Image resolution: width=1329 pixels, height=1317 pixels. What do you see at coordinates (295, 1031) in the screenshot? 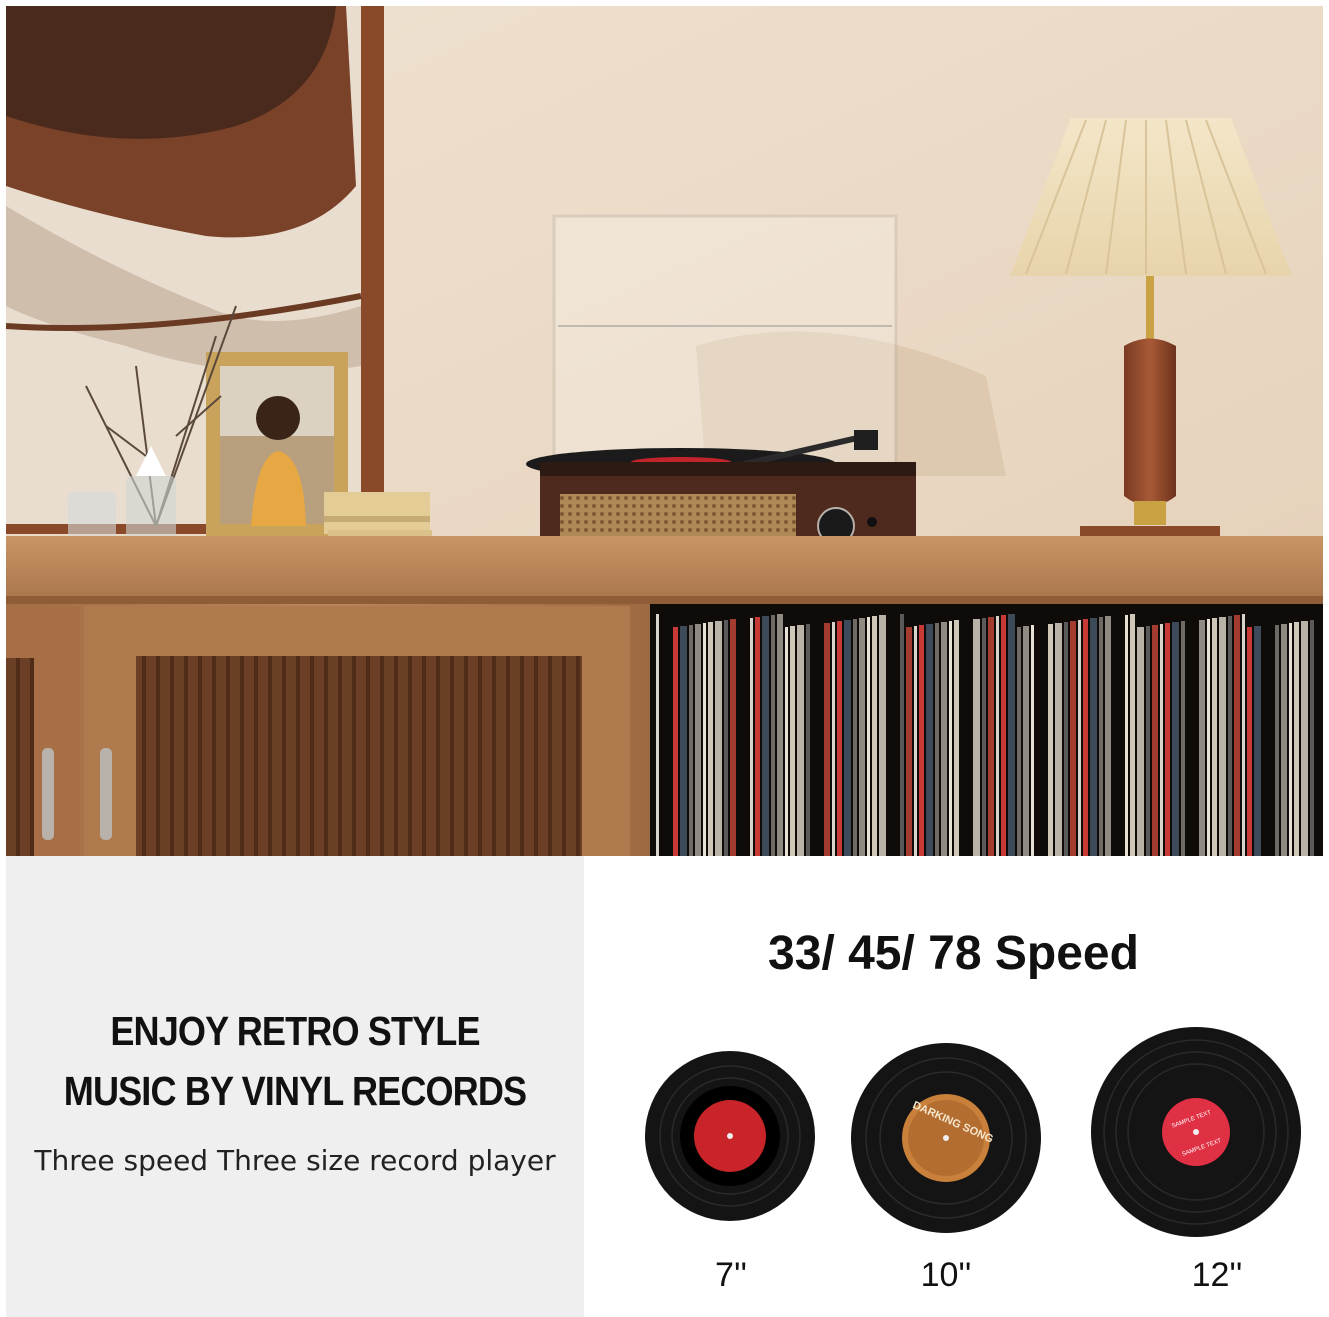
I see `headline-line-1: ENJOY RETRO STYLE` at bounding box center [295, 1031].